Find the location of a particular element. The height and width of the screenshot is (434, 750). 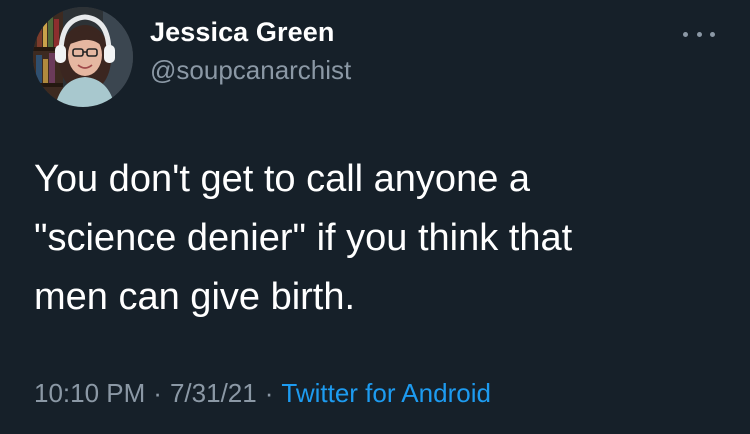

avatar is located at coordinates (83, 57).